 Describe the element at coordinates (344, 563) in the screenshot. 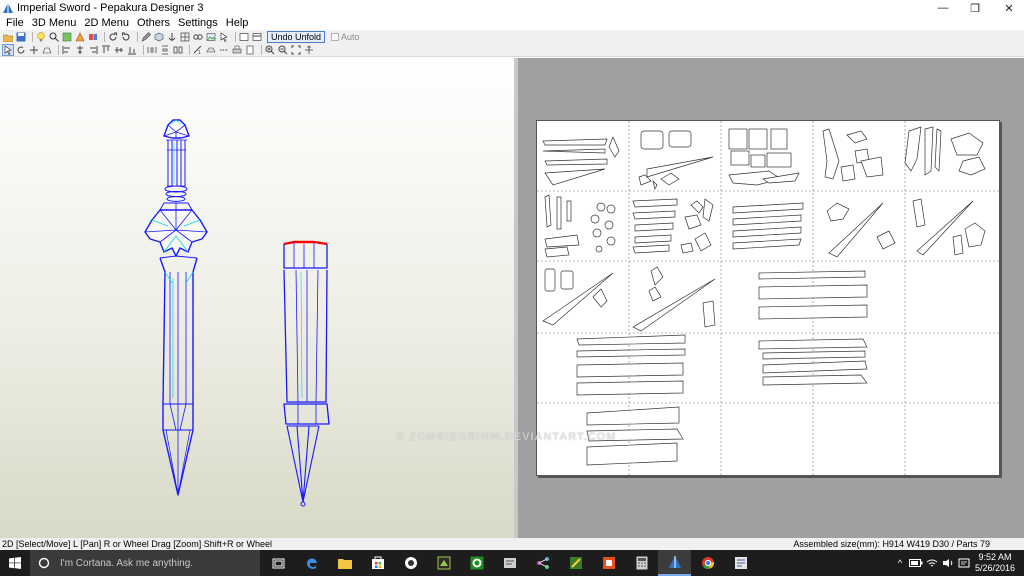

I see `file-explorer-icon` at that location.